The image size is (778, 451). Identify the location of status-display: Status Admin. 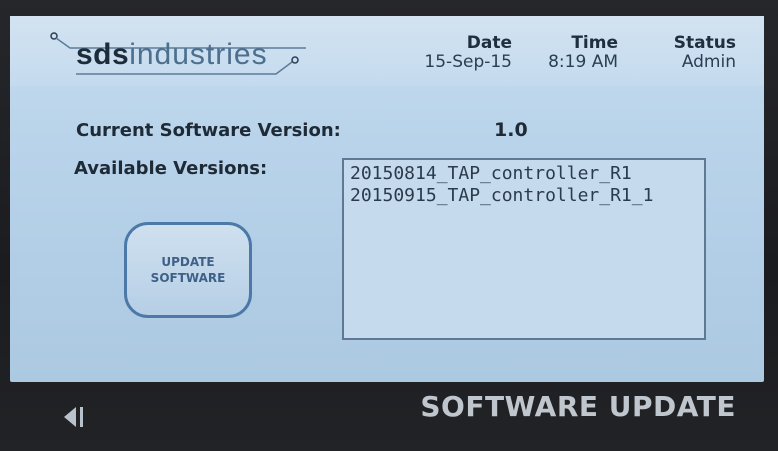
(699, 53).